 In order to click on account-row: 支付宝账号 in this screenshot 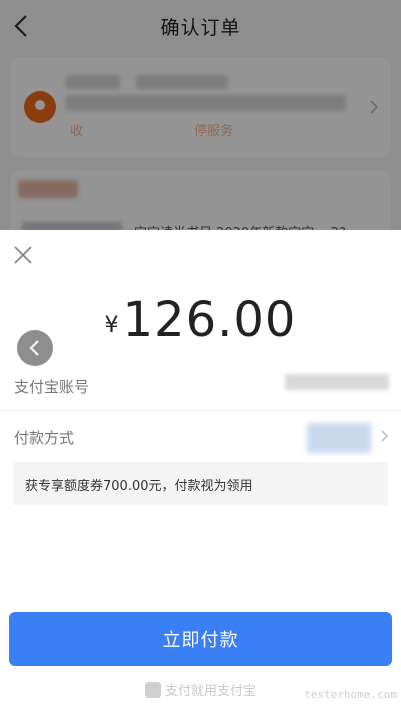, I will do `click(200, 385)`.